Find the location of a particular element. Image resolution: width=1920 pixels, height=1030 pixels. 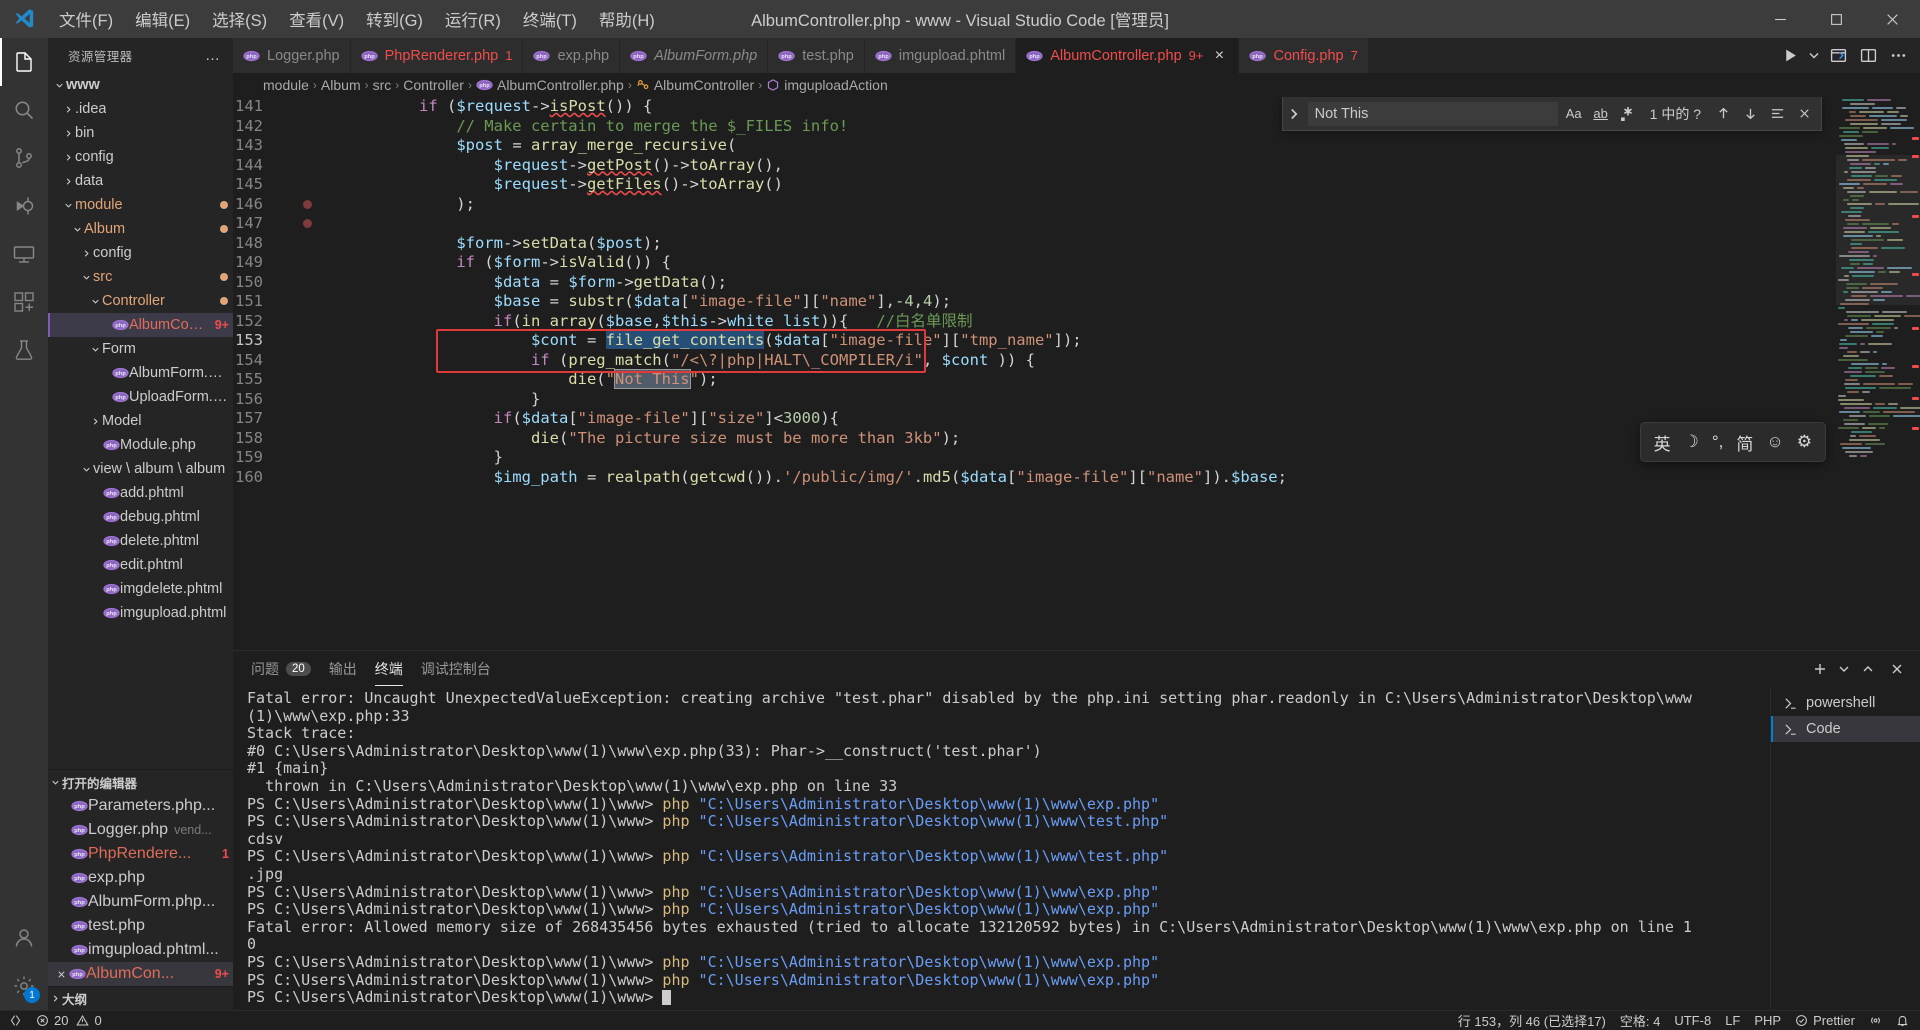

activity-extensions is located at coordinates (24, 302).